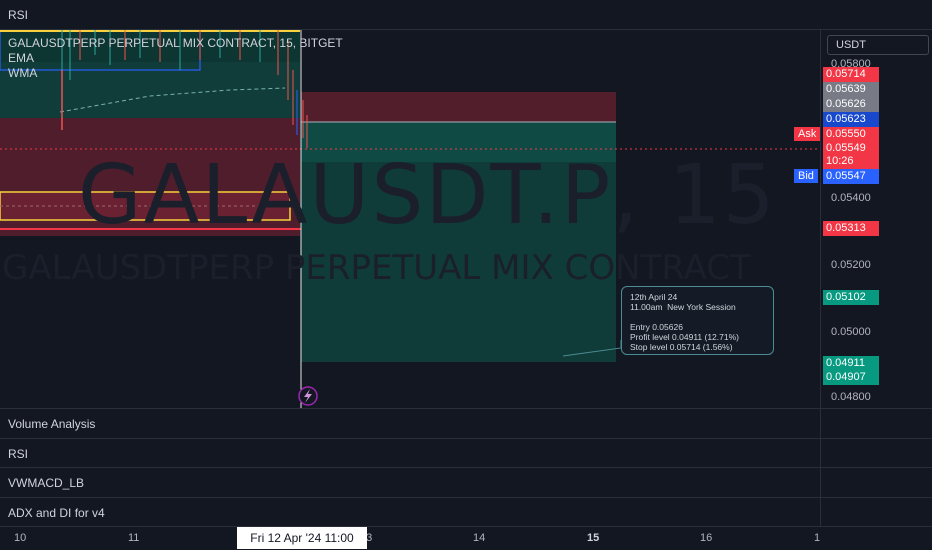 This screenshot has width=932, height=550. Describe the element at coordinates (817, 538) in the screenshot. I see `time-tick: 1` at that location.